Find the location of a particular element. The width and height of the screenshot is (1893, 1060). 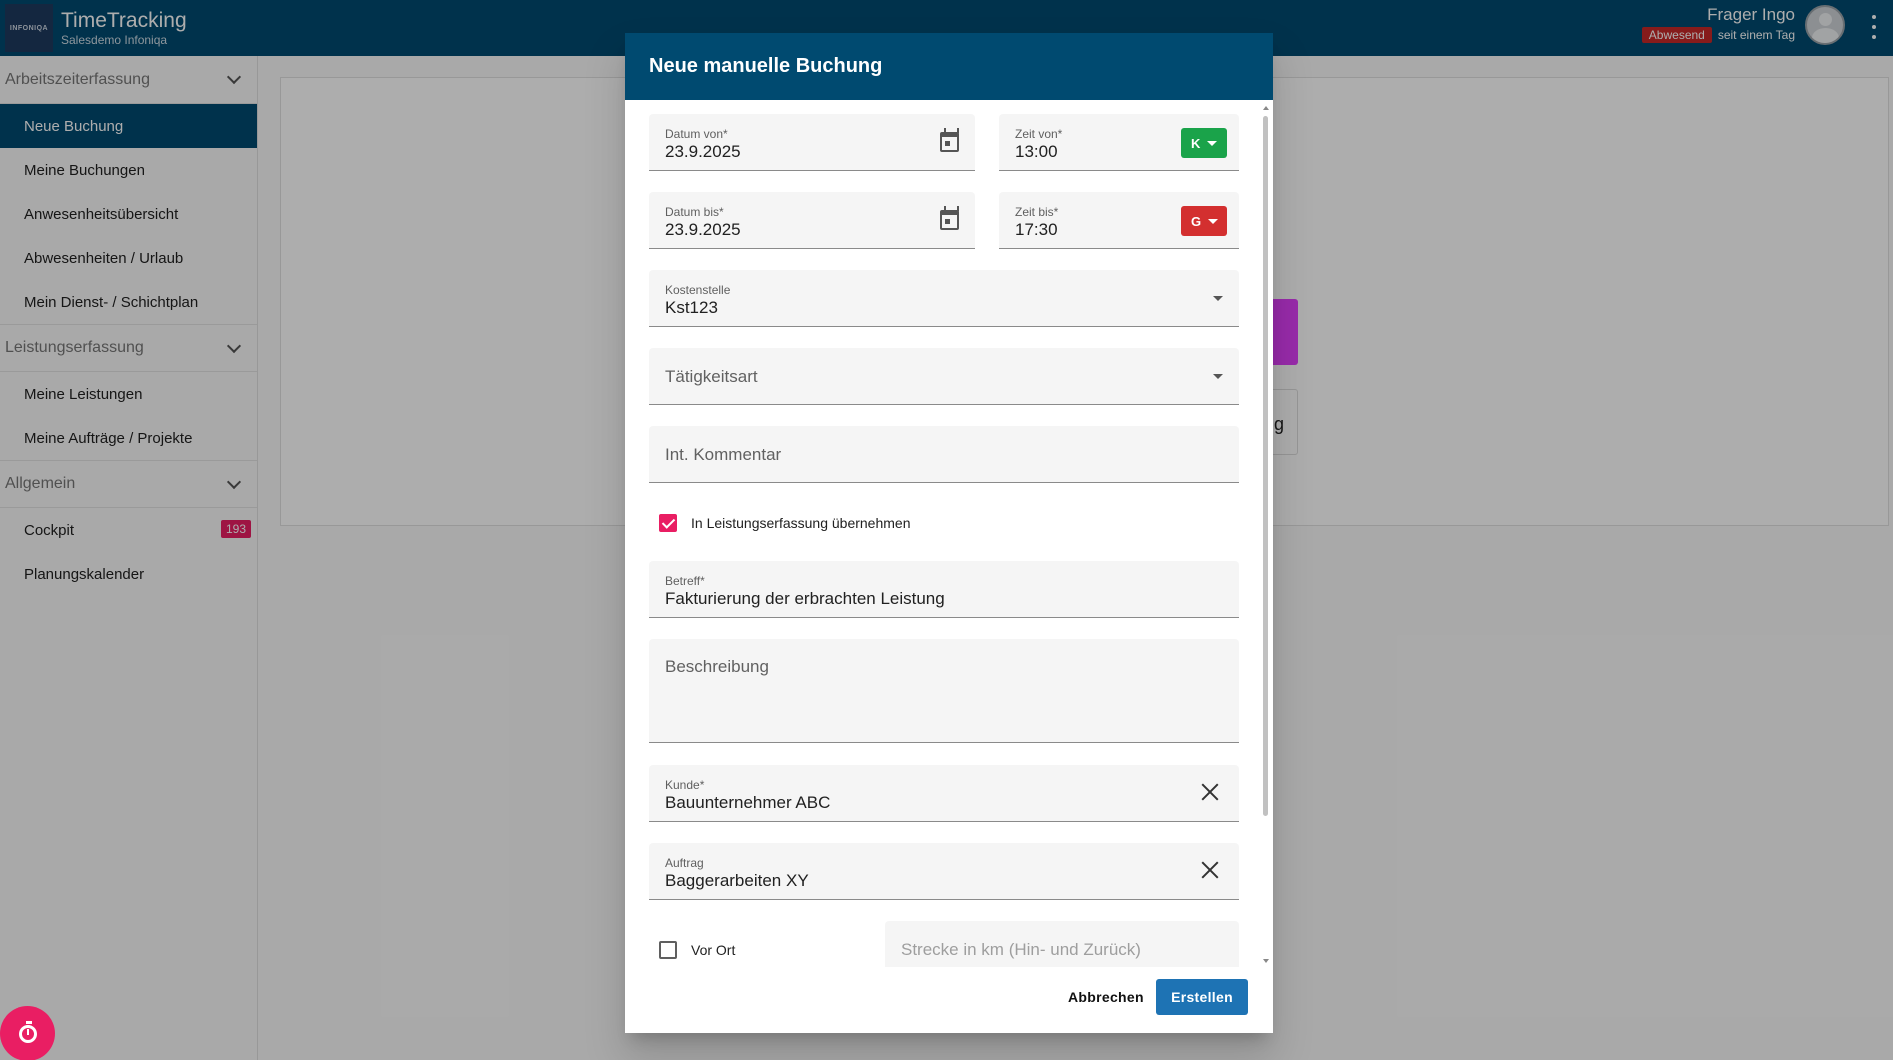

create-button: Erstellen is located at coordinates (1202, 997).